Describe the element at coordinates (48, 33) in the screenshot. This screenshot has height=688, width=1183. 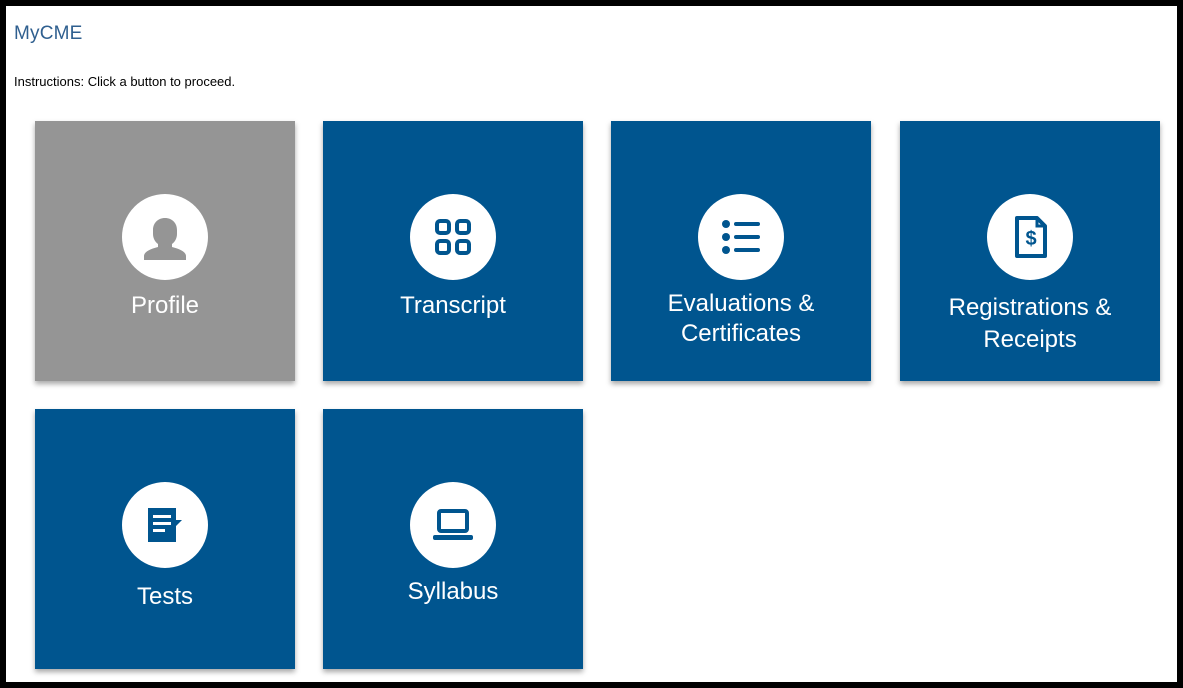
I see `page-title: MyCME` at that location.